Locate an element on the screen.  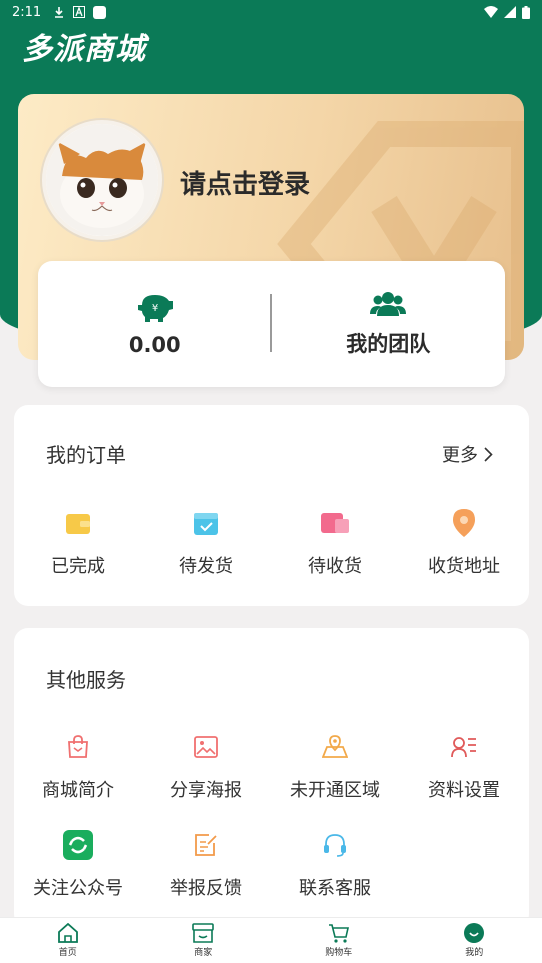
tab-label: 商家 is located at coordinates (203, 953).